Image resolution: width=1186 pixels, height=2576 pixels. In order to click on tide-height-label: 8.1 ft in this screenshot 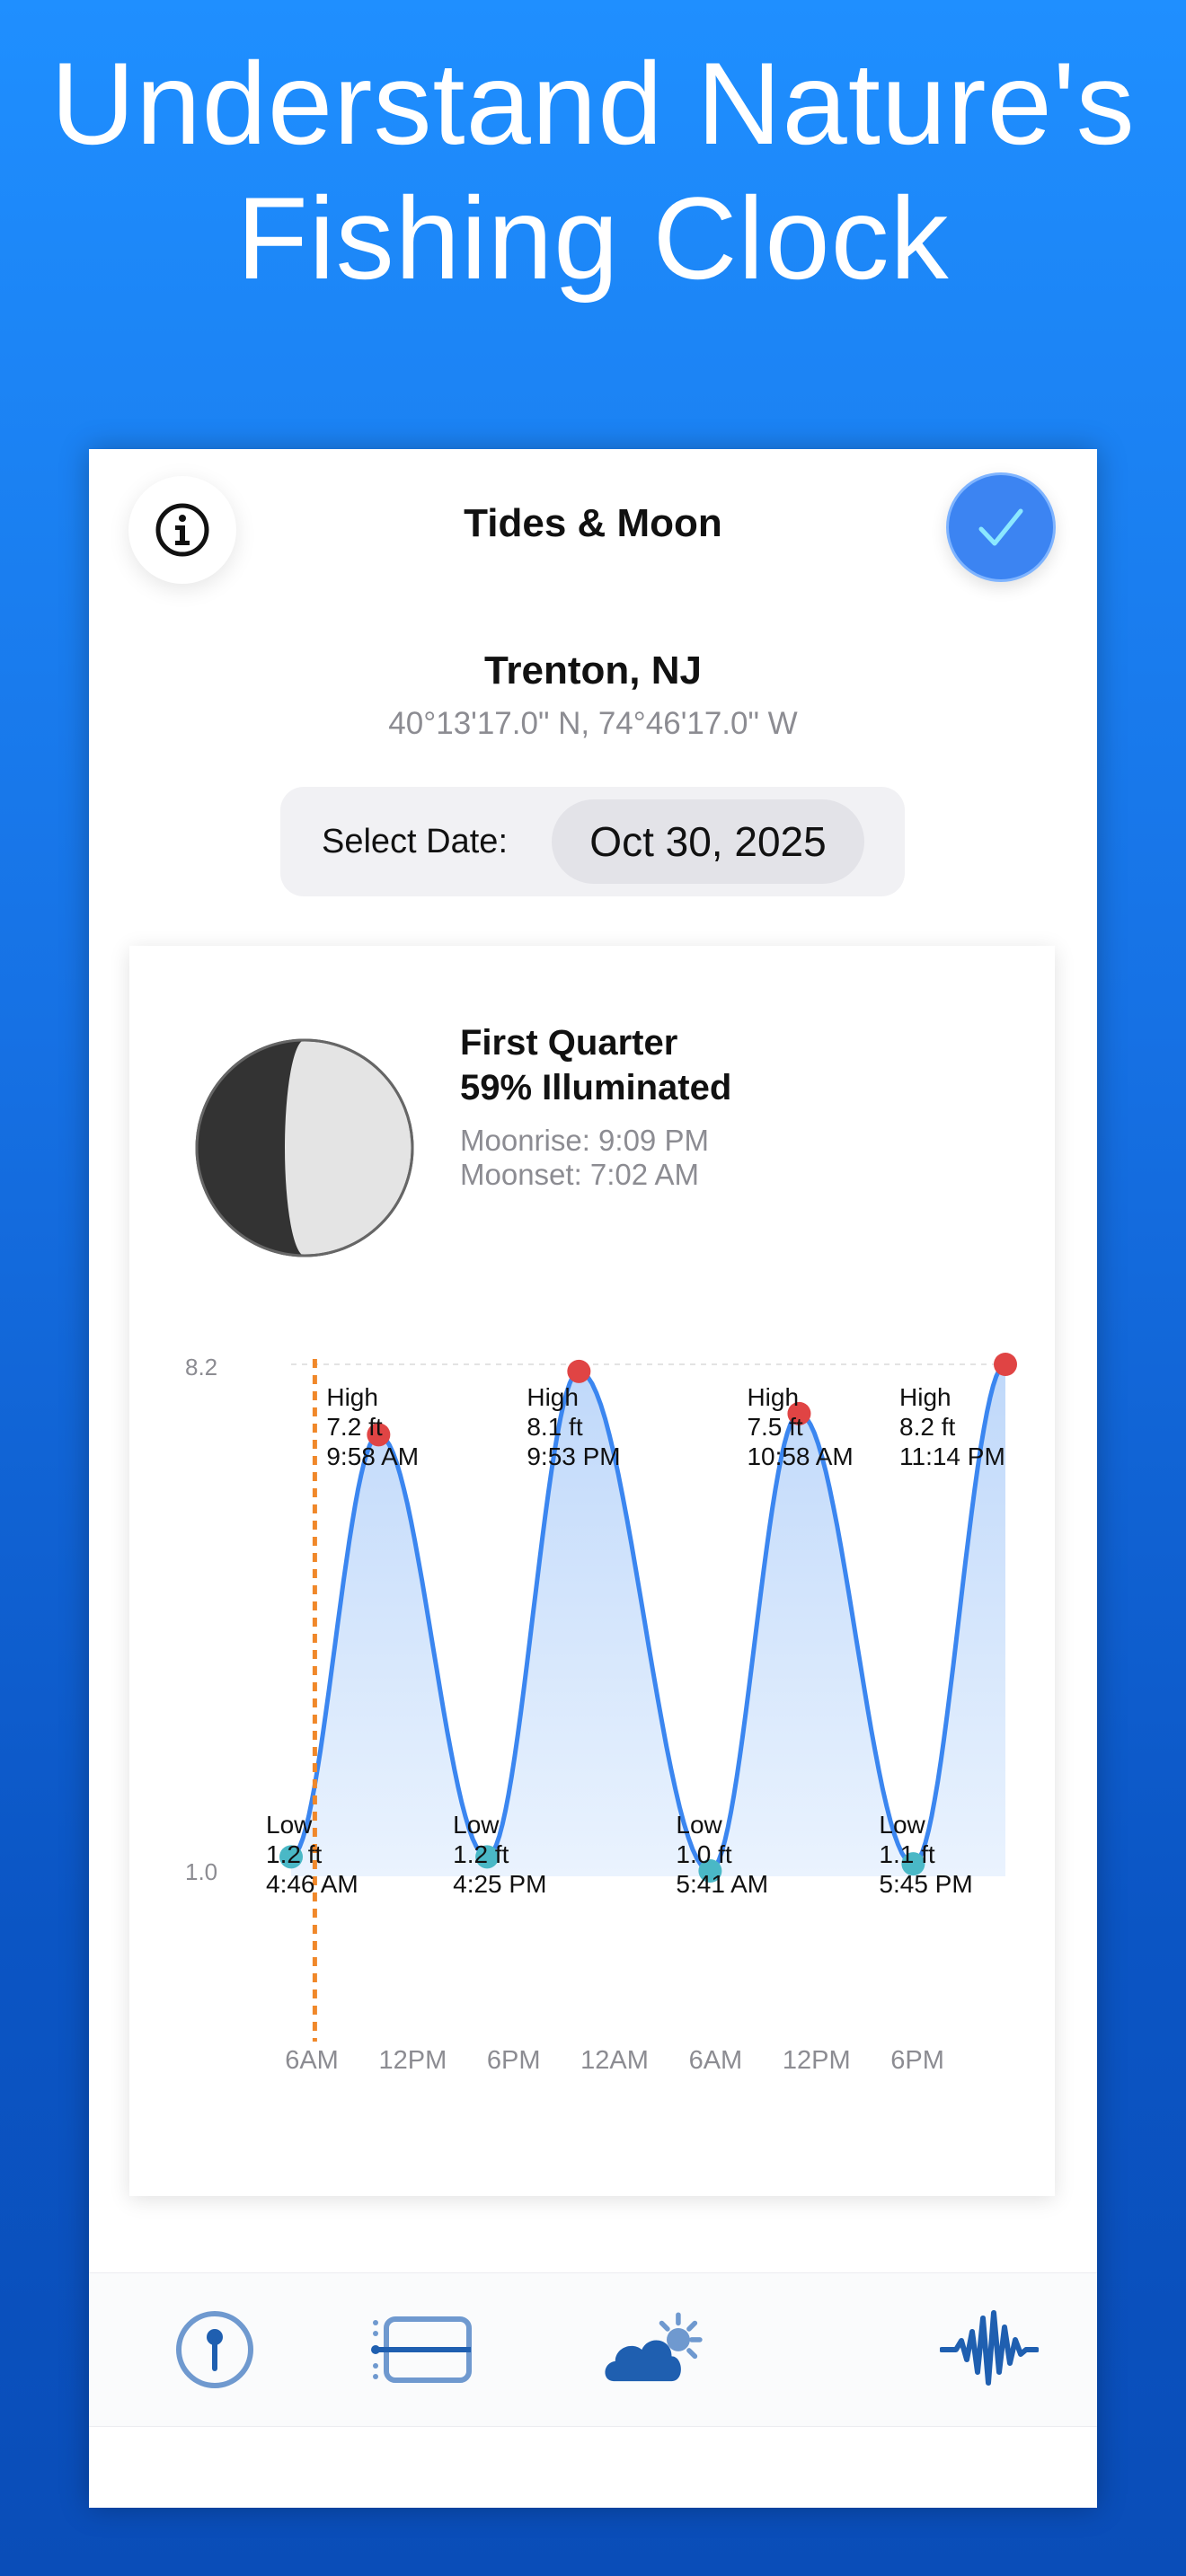, I will do `click(554, 1427)`.